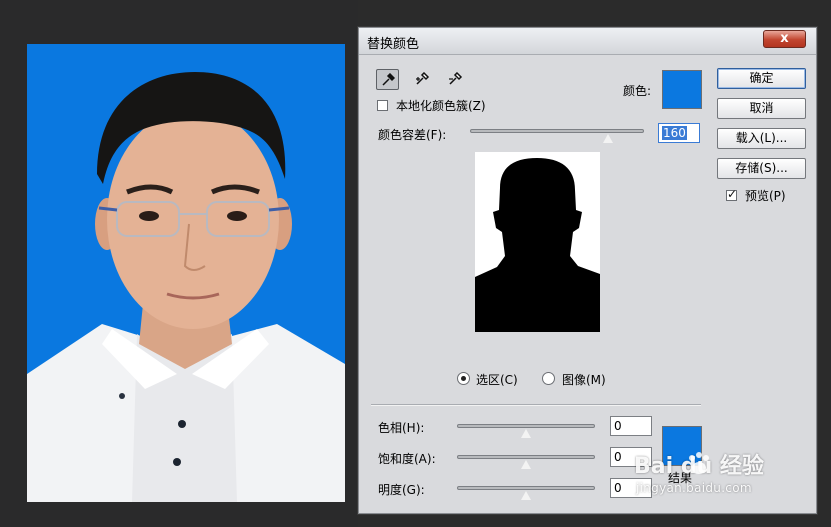 The image size is (831, 527). I want to click on localized-clusters-label: 本地化颜色簇(Z), so click(441, 106).